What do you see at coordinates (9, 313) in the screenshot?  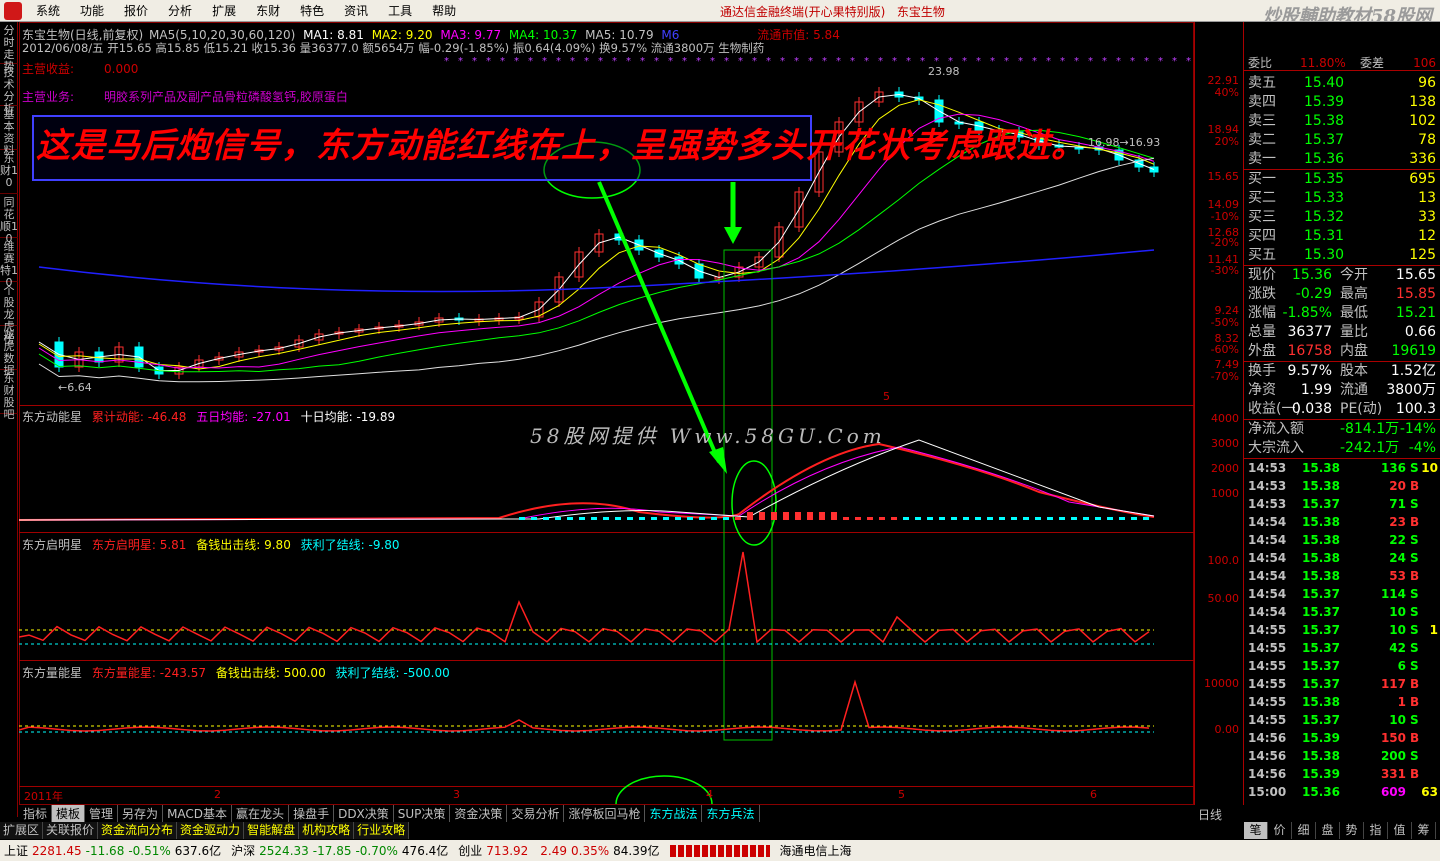 I see `left-tab: 个股龙虎榜` at bounding box center [9, 313].